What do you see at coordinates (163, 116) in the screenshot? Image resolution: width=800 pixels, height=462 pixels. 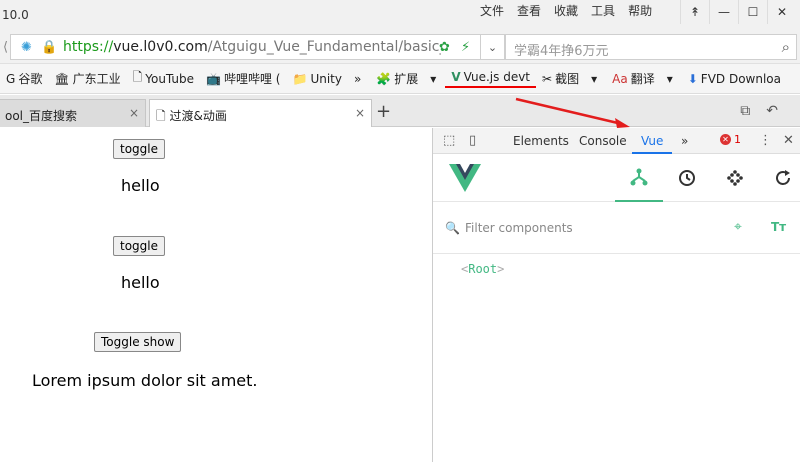 I see `page-icon: 🗋` at bounding box center [163, 116].